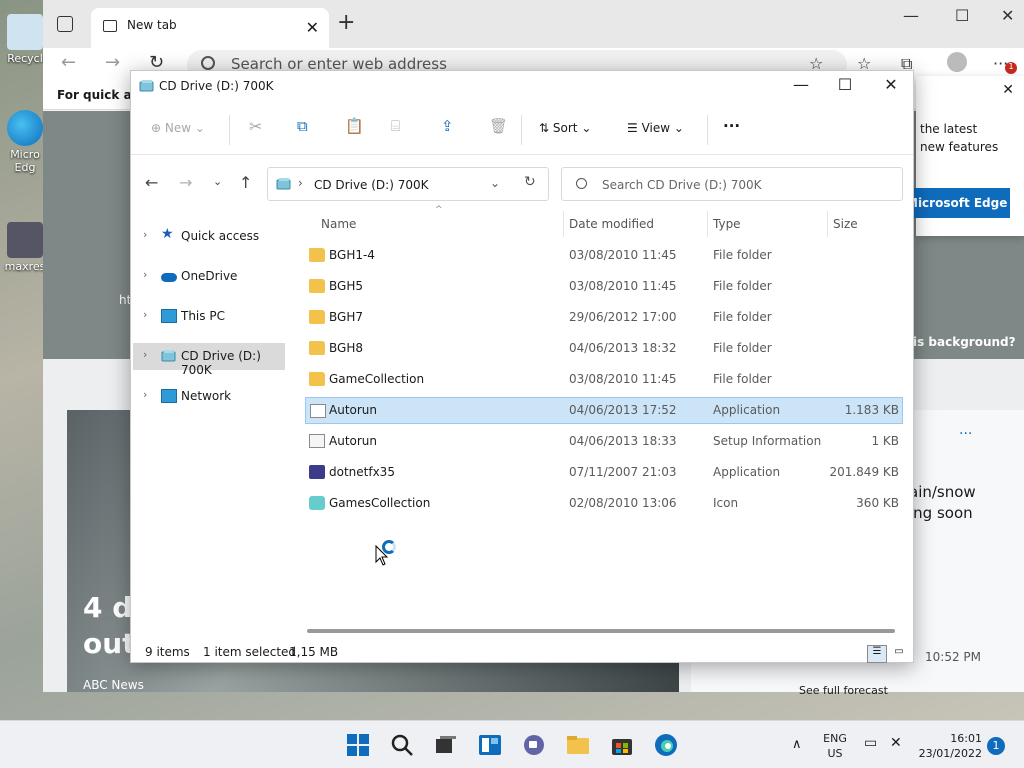 The height and width of the screenshot is (768, 1024). Describe the element at coordinates (317, 472) in the screenshot. I see `dotnet-installer-icon` at that location.